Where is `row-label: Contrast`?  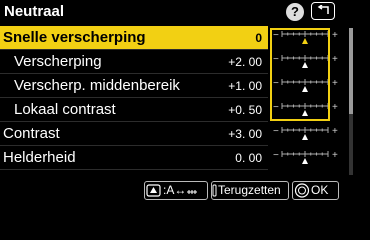
row-label: Contrast is located at coordinates (31, 133).